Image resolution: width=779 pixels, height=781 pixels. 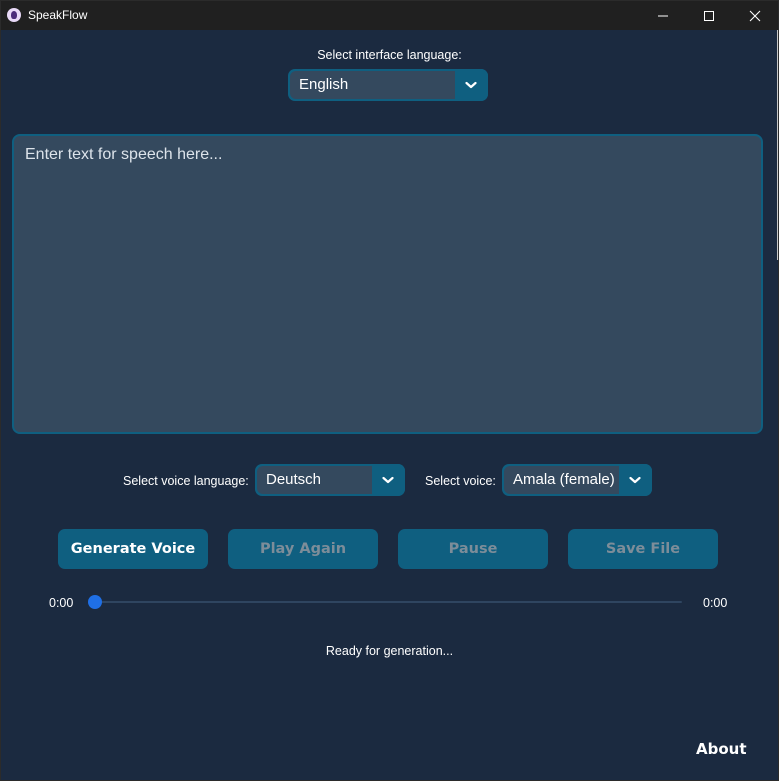 I want to click on voice-dropdown-button, so click(x=635, y=480).